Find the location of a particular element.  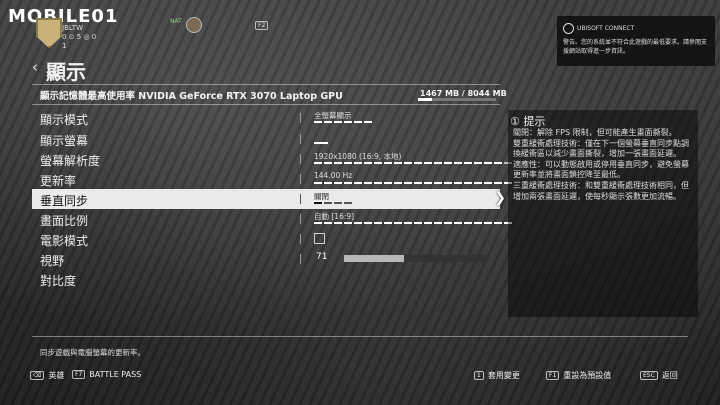

fov-slider is located at coordinates (415, 258).